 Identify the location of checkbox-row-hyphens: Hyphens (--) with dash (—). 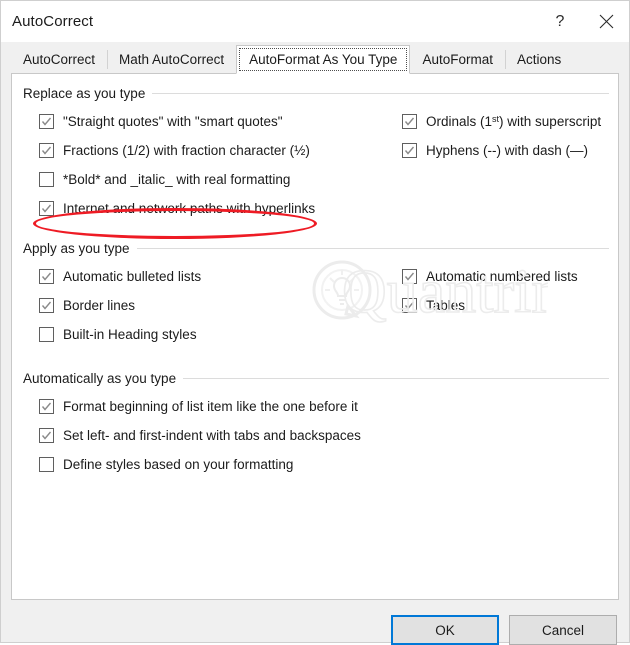
(495, 153).